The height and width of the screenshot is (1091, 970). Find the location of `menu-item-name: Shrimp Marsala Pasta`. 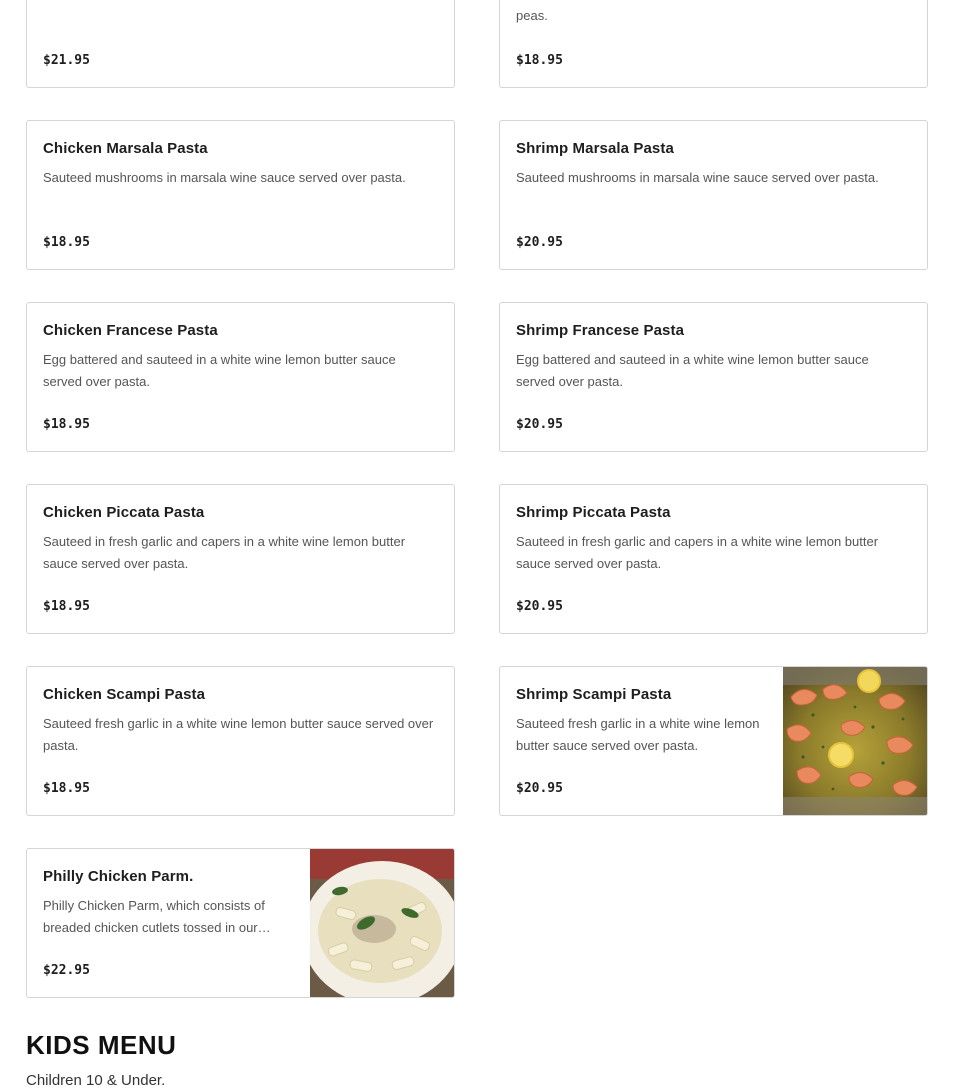

menu-item-name: Shrimp Marsala Pasta is located at coordinates (595, 148).